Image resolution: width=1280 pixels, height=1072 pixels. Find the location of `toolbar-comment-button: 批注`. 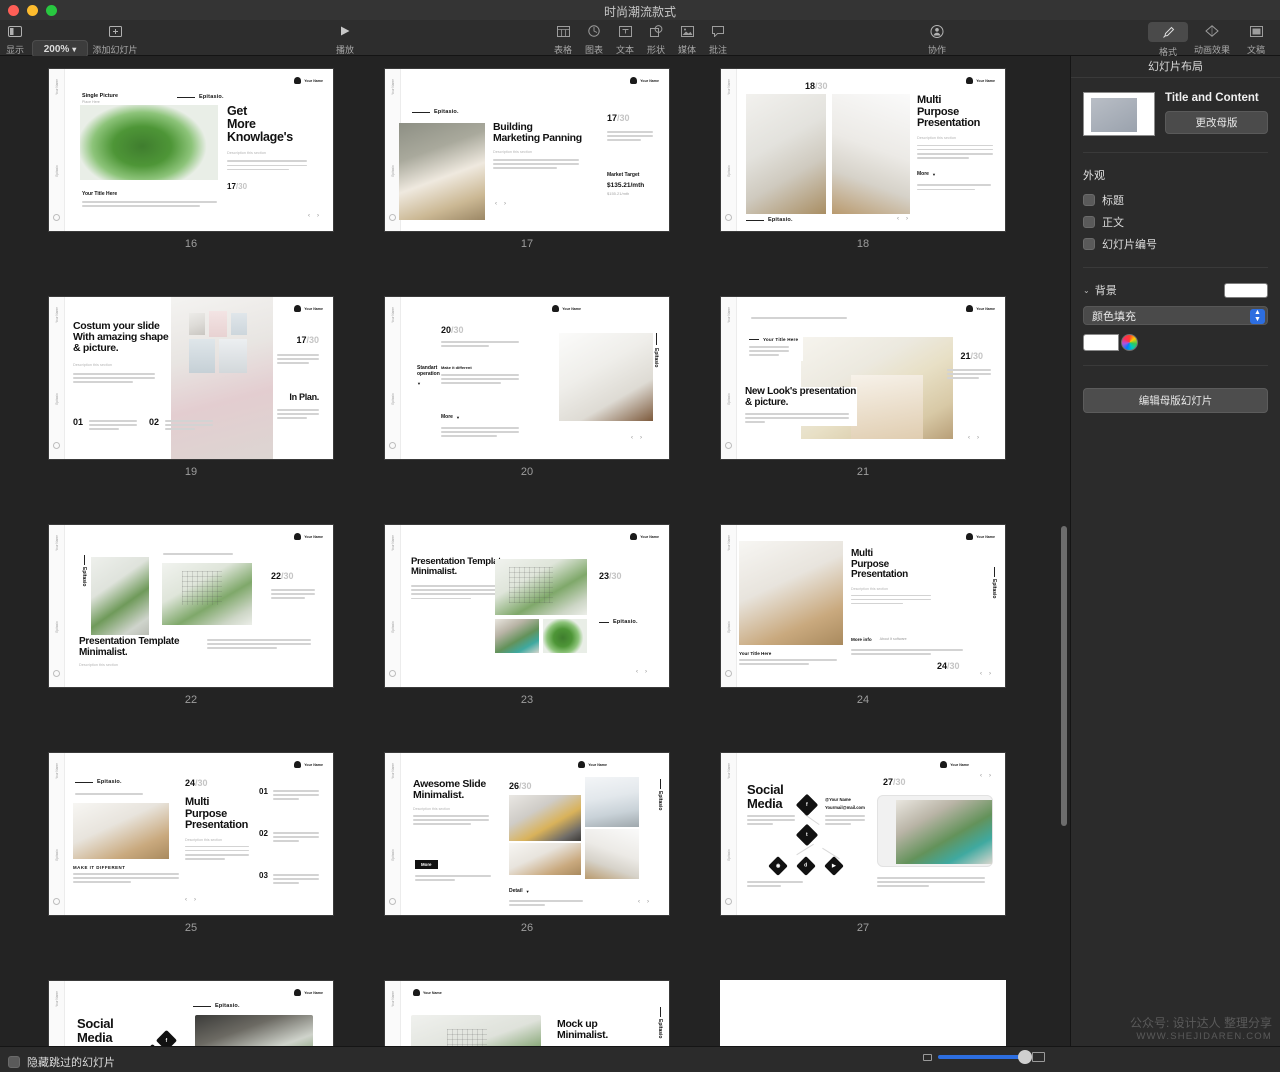

toolbar-comment-button: 批注 is located at coordinates (718, 39).